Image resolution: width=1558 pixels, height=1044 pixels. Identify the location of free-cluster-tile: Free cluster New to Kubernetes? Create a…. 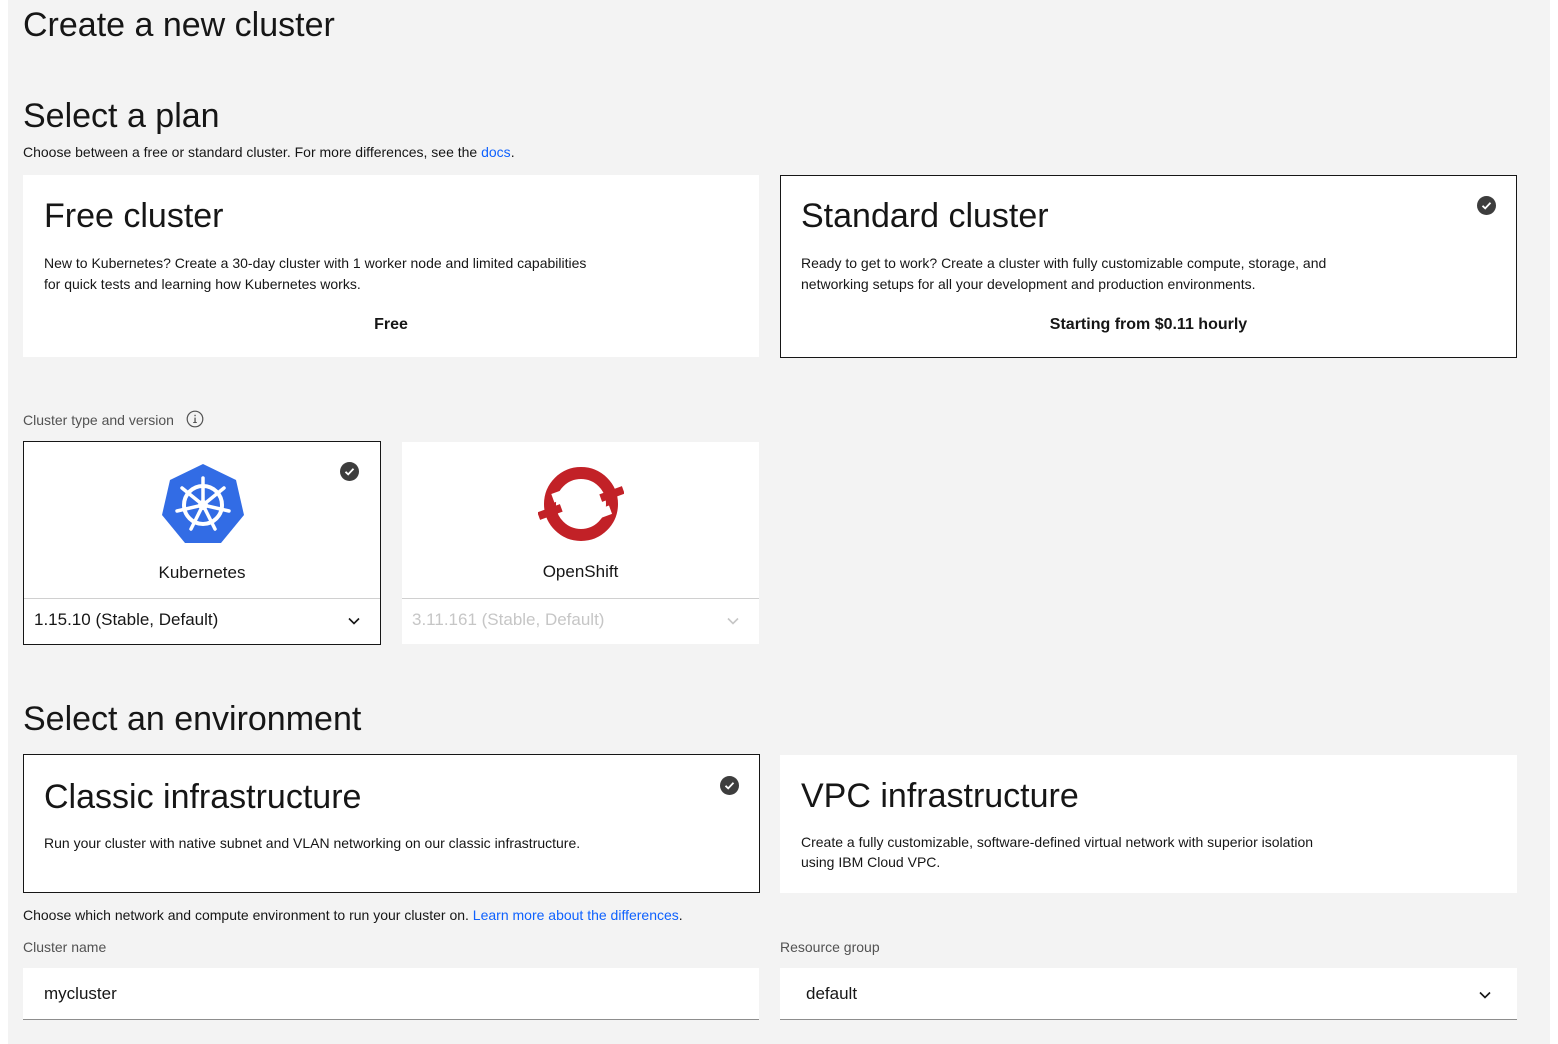
(391, 266).